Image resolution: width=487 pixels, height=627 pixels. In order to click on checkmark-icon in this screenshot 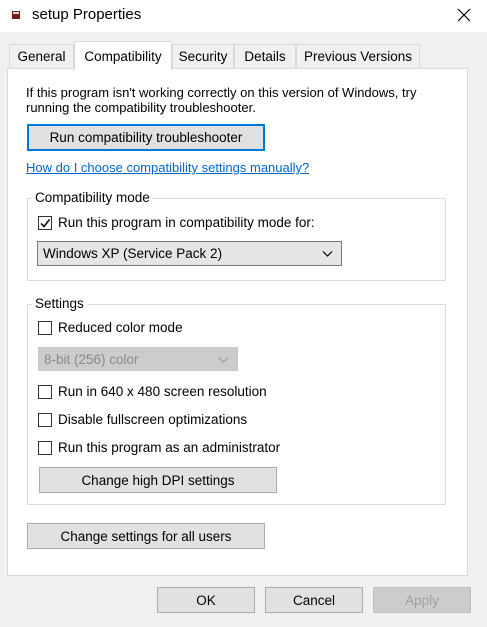, I will do `click(45, 223)`.